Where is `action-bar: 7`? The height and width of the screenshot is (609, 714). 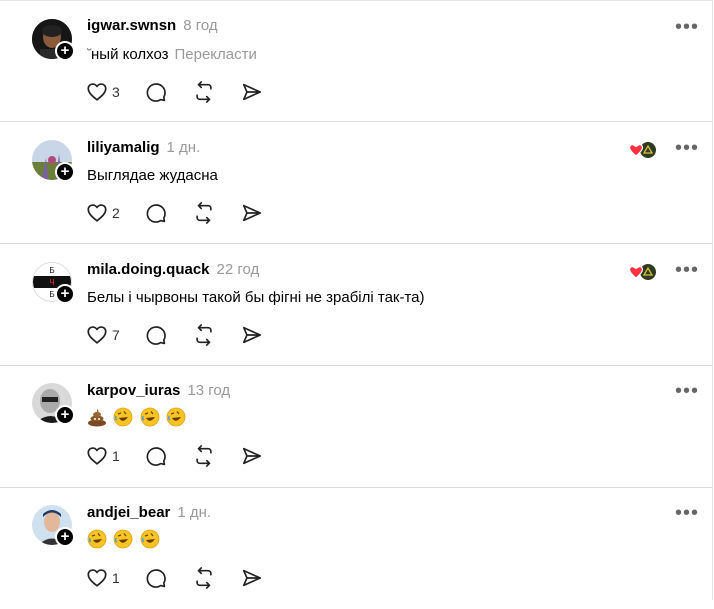 action-bar: 7 is located at coordinates (186, 336).